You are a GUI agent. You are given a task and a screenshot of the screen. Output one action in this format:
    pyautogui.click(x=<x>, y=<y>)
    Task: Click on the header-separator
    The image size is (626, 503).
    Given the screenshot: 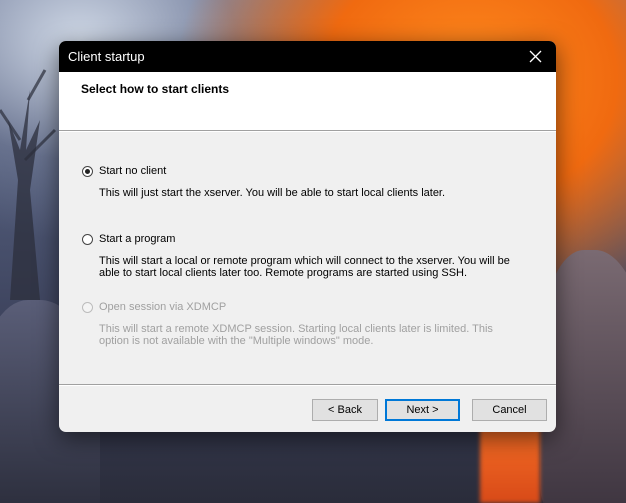 What is the action you would take?
    pyautogui.click(x=307, y=131)
    